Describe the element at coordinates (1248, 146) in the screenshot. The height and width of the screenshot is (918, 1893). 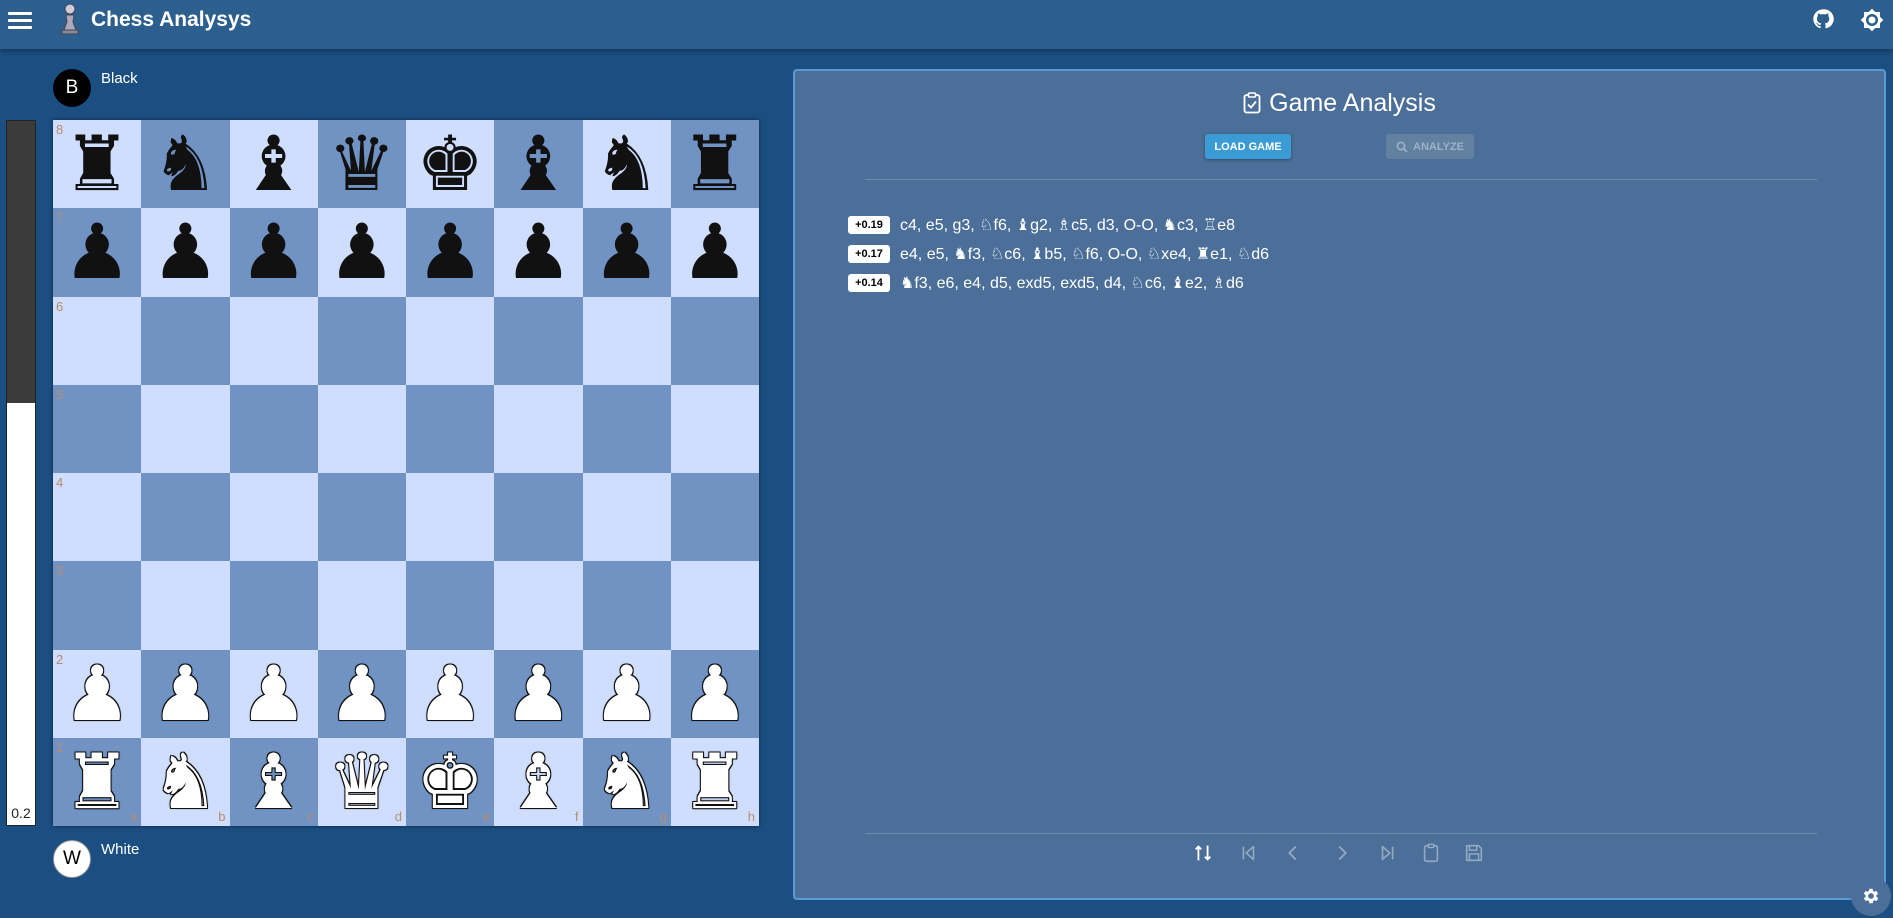
I see `load-game-button: LOAD GAME` at that location.